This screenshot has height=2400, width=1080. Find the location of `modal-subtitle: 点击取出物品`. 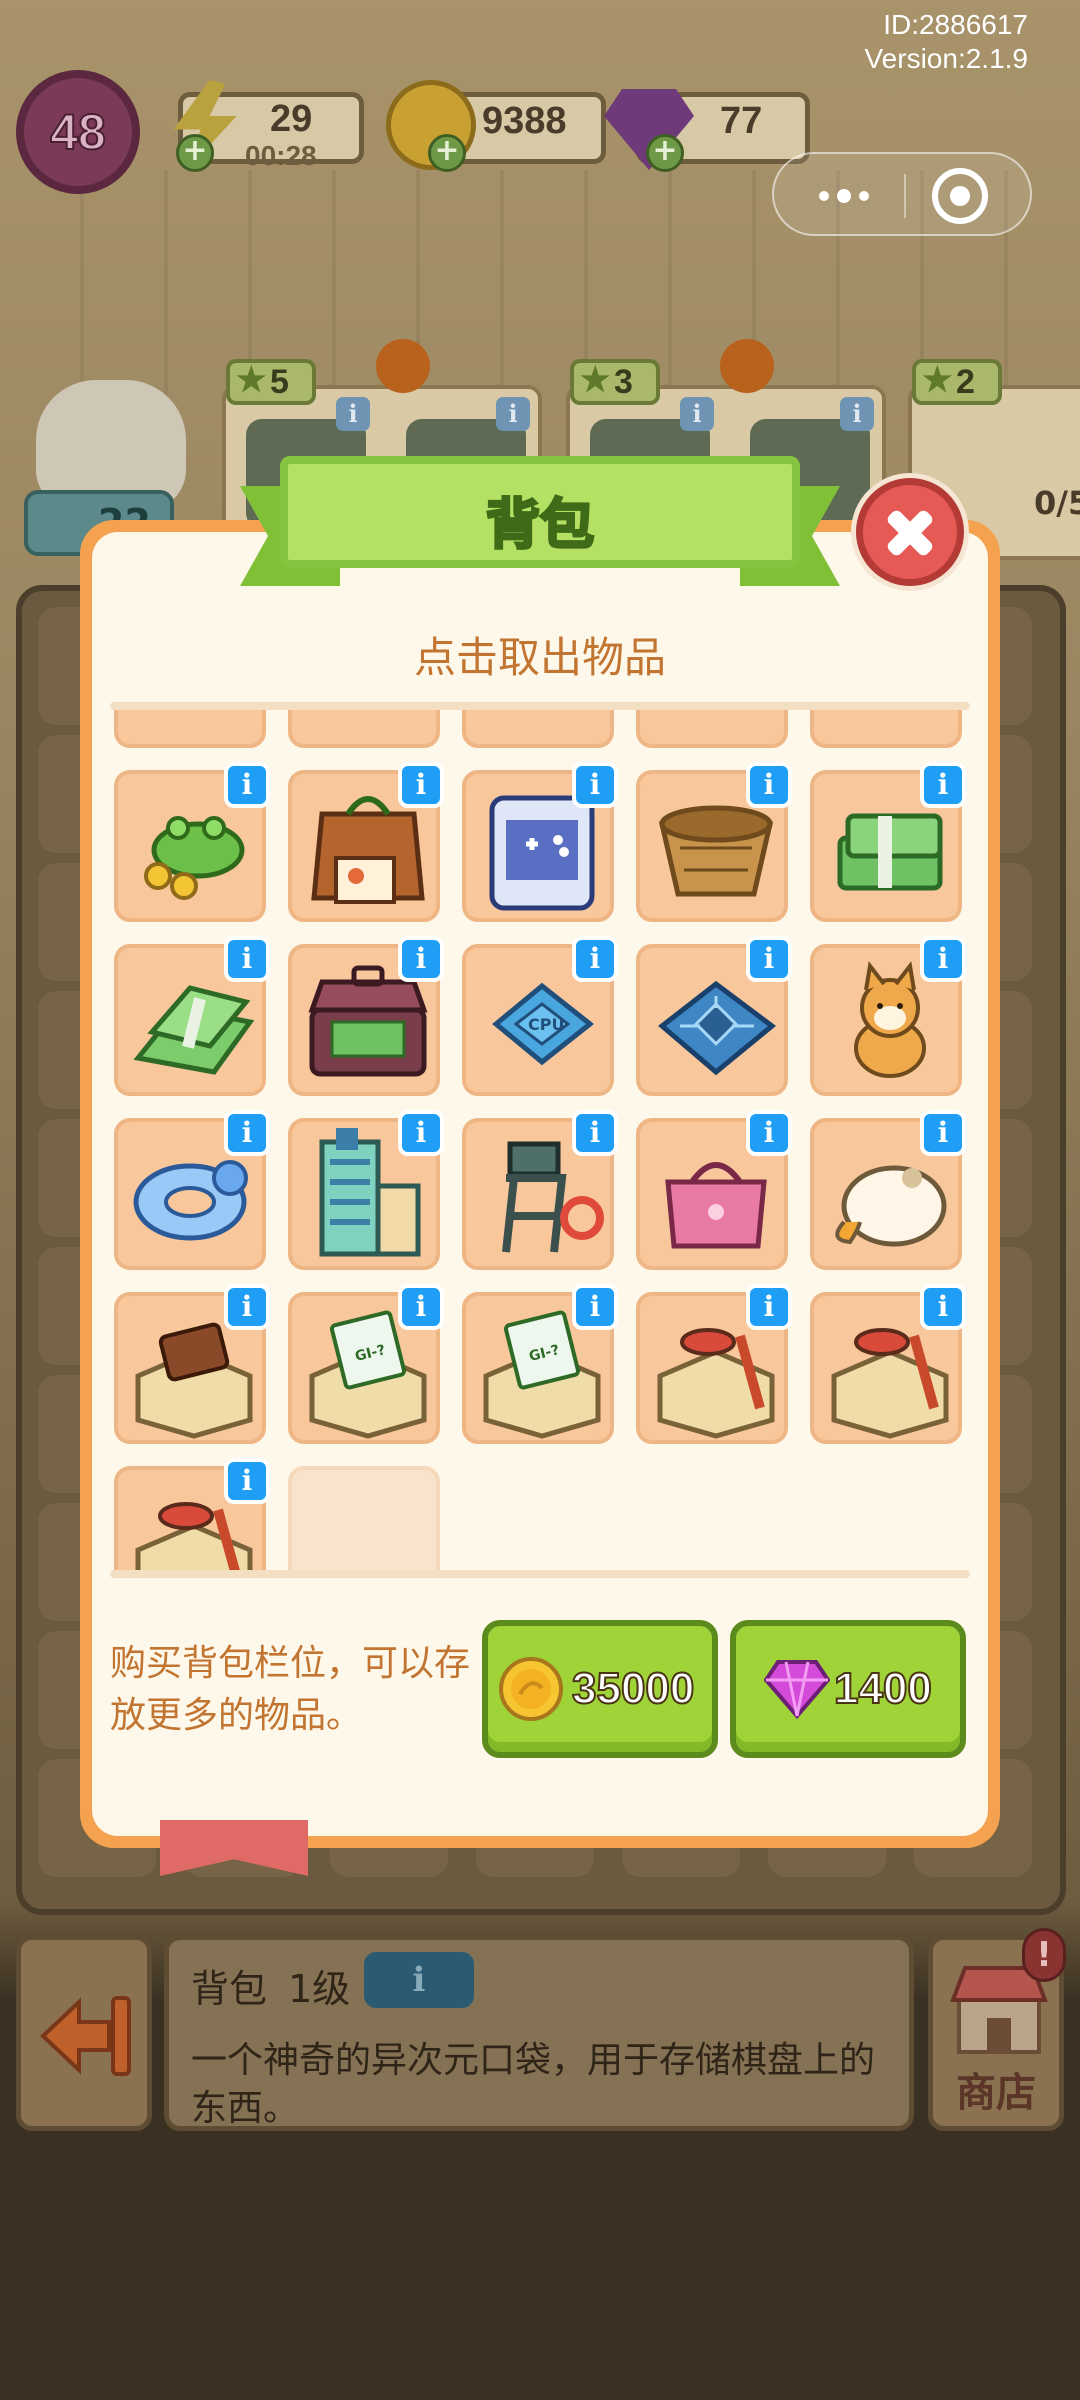

modal-subtitle: 点击取出物品 is located at coordinates (539, 657).